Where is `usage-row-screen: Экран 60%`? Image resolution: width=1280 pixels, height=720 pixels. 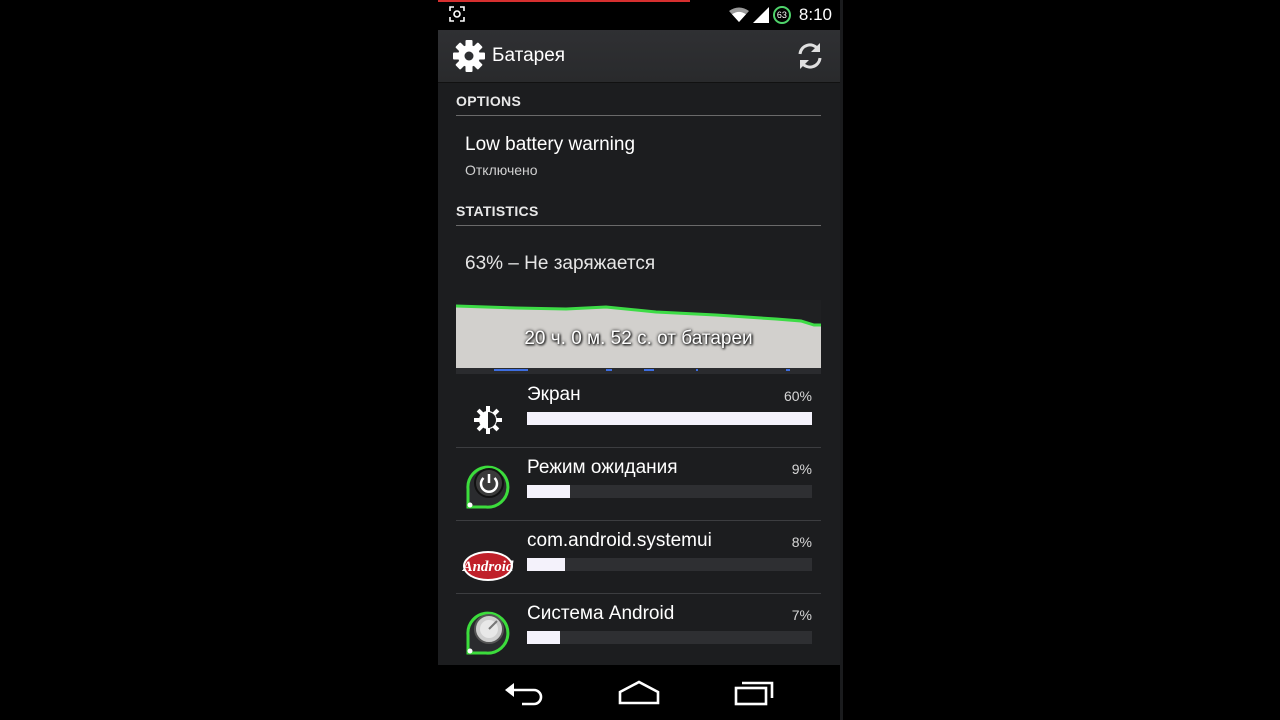
usage-row-screen: Экран 60% is located at coordinates (638, 411).